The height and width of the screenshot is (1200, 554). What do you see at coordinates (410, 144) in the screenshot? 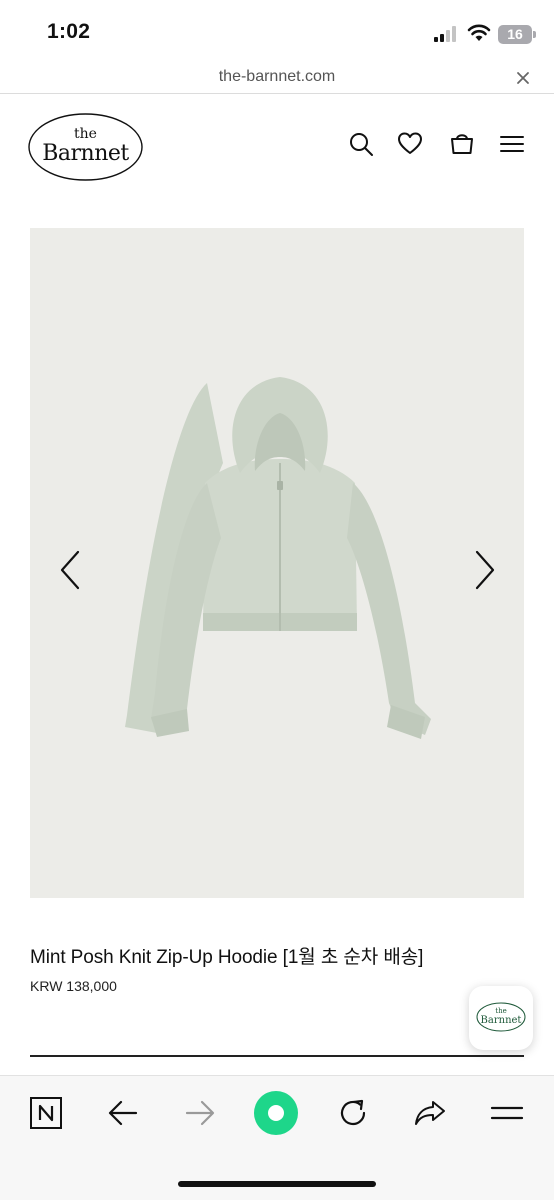
I see `heart-icon` at bounding box center [410, 144].